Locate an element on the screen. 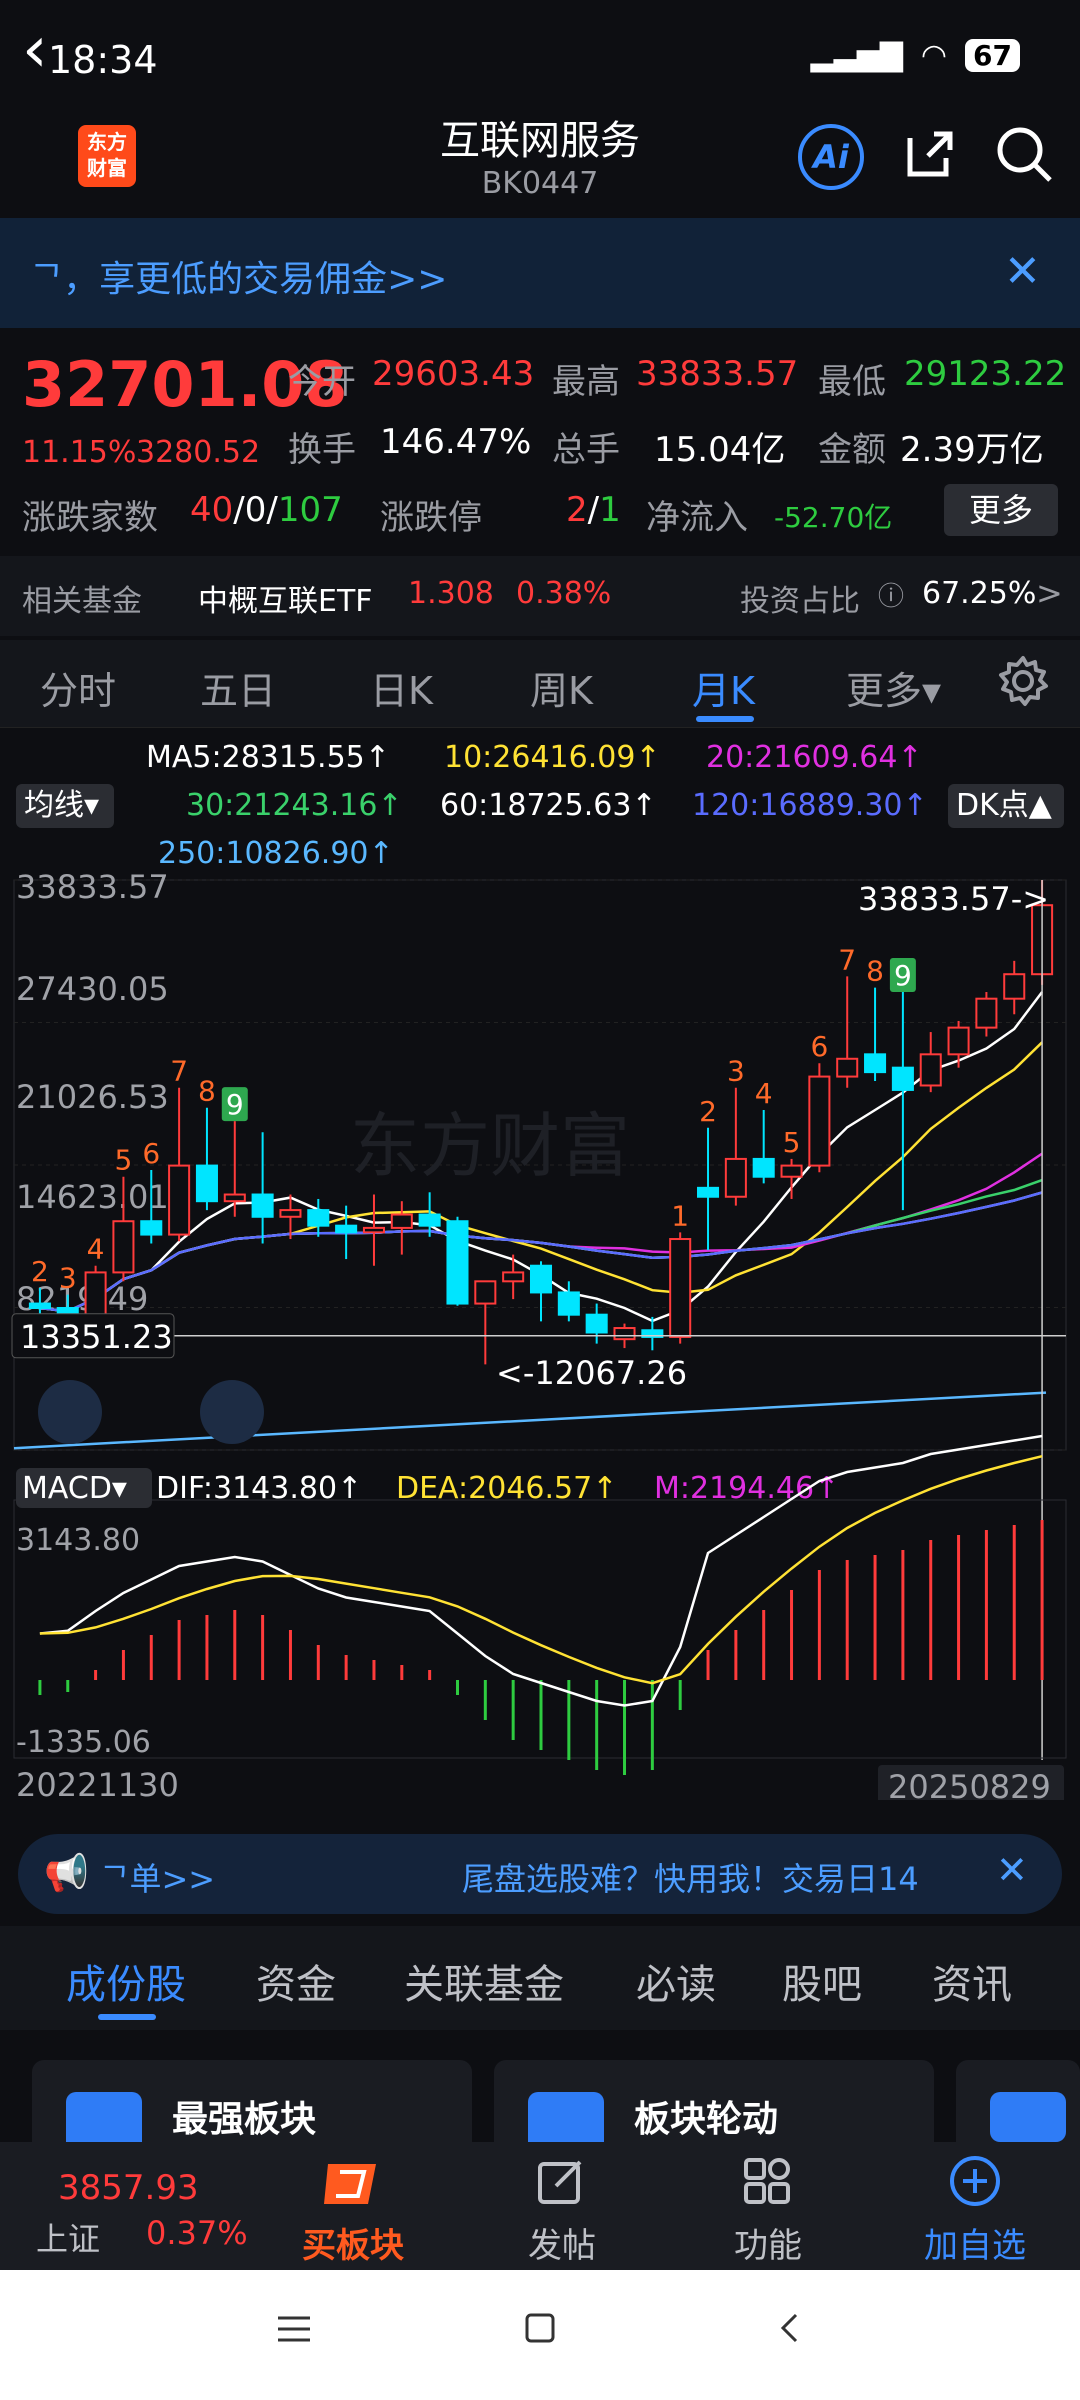 This screenshot has height=2400, width=1080. menu-icon is located at coordinates (294, 2331).